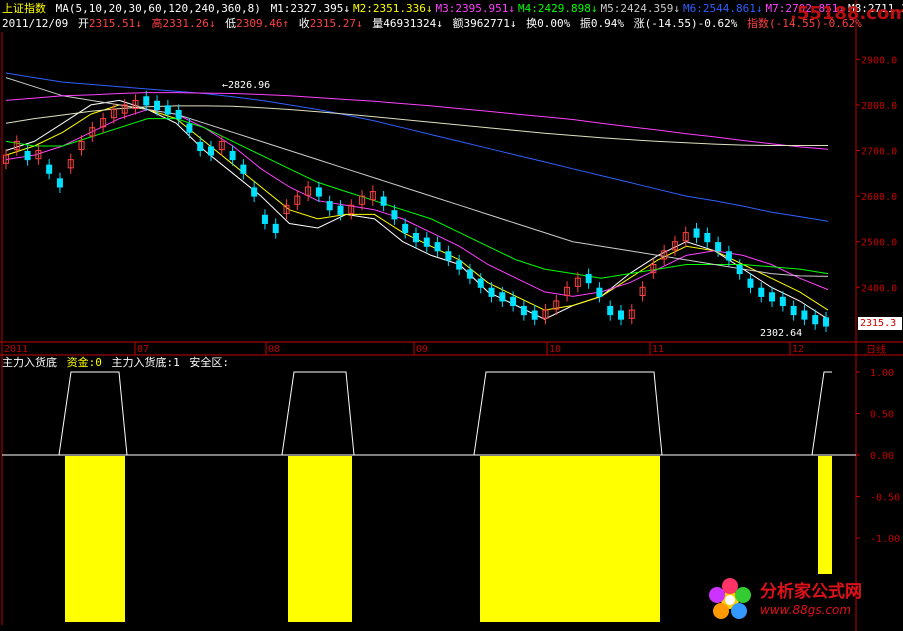 The width and height of the screenshot is (903, 631). Describe the element at coordinates (393, 8) in the screenshot. I see `ma-value-2: M2:2351.336↓` at that location.